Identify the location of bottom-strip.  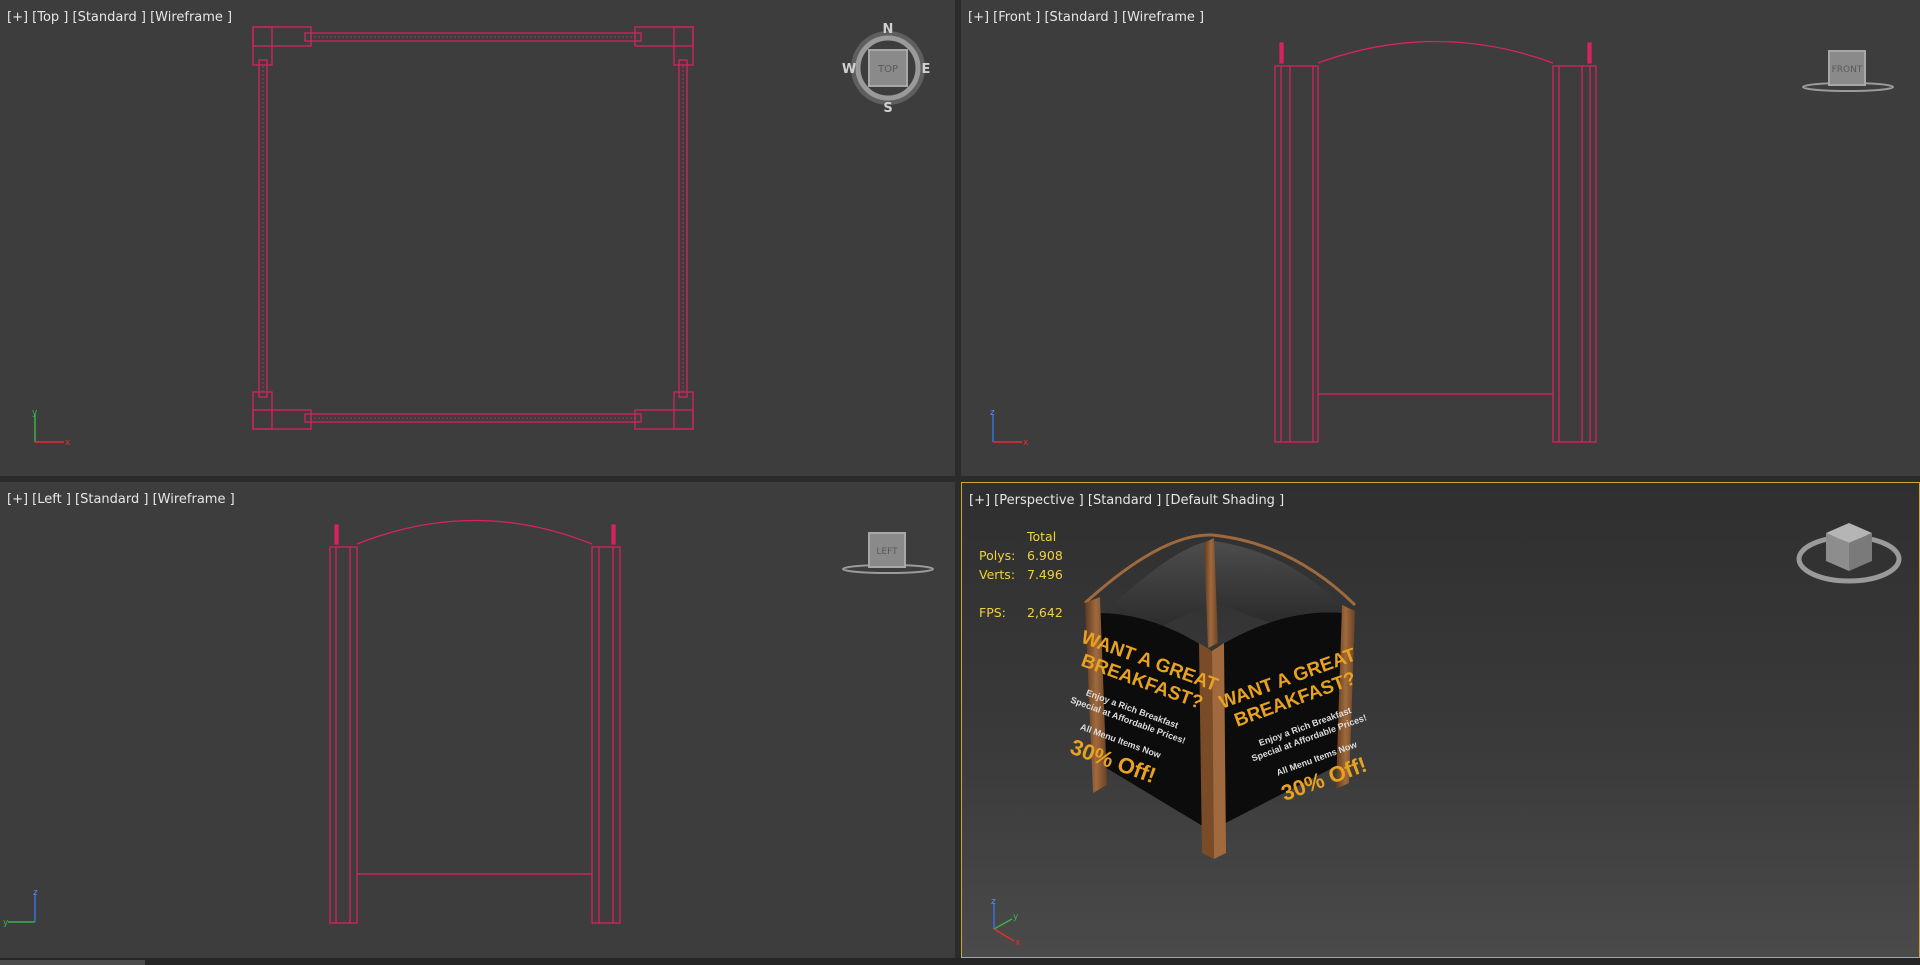
(960, 961).